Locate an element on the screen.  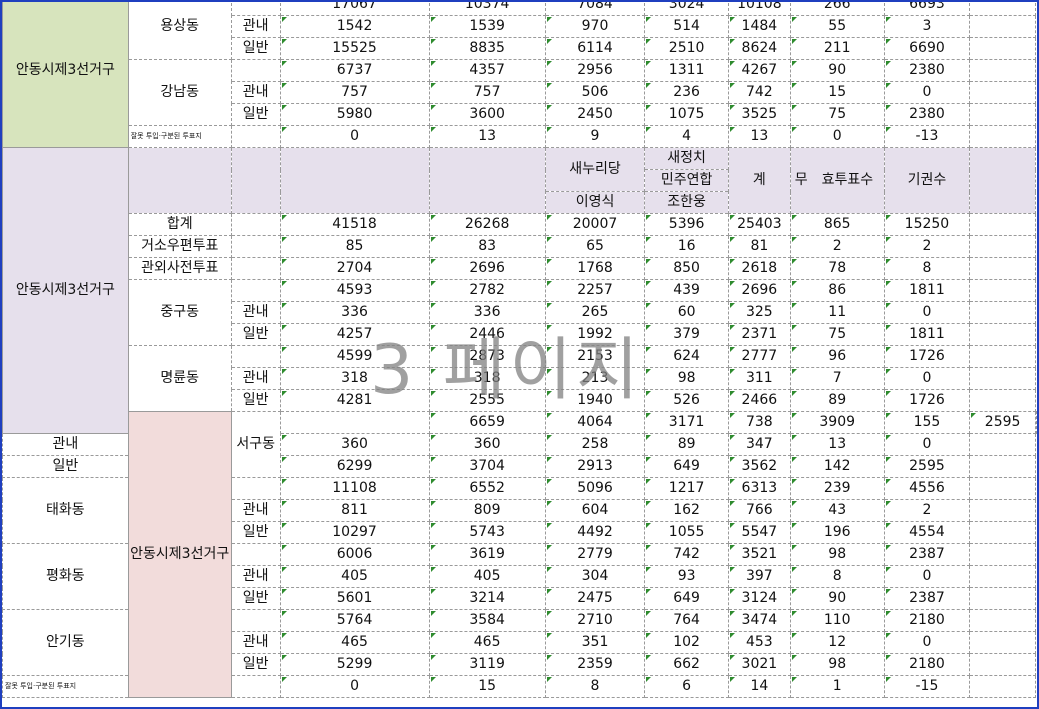
value-cell: 90 is located at coordinates (837, 70).